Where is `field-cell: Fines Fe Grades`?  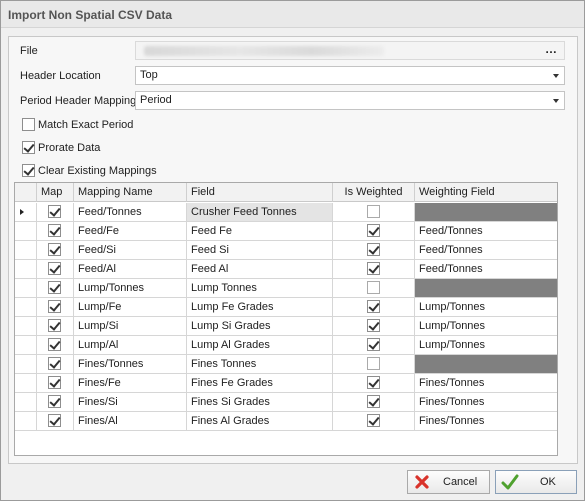
field-cell: Fines Fe Grades is located at coordinates (260, 383).